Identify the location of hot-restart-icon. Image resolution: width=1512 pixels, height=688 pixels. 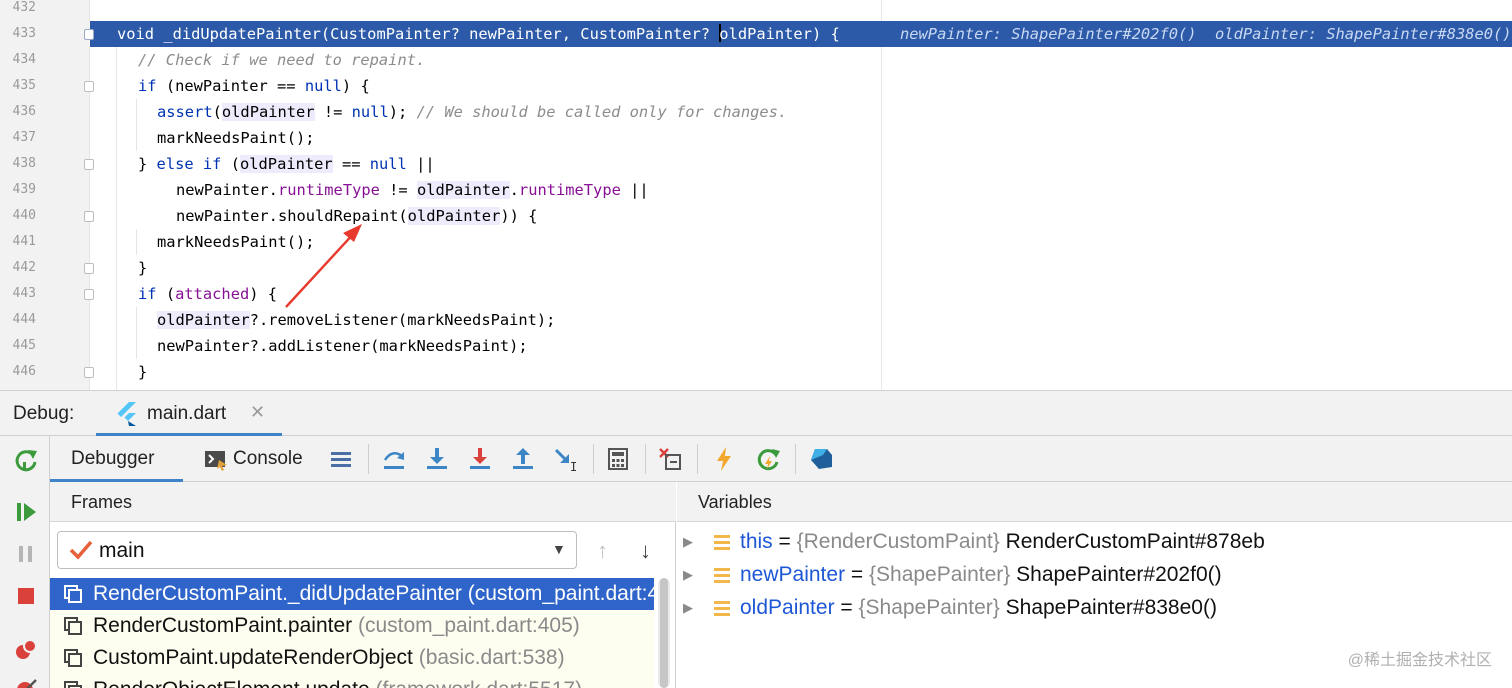
(768, 459).